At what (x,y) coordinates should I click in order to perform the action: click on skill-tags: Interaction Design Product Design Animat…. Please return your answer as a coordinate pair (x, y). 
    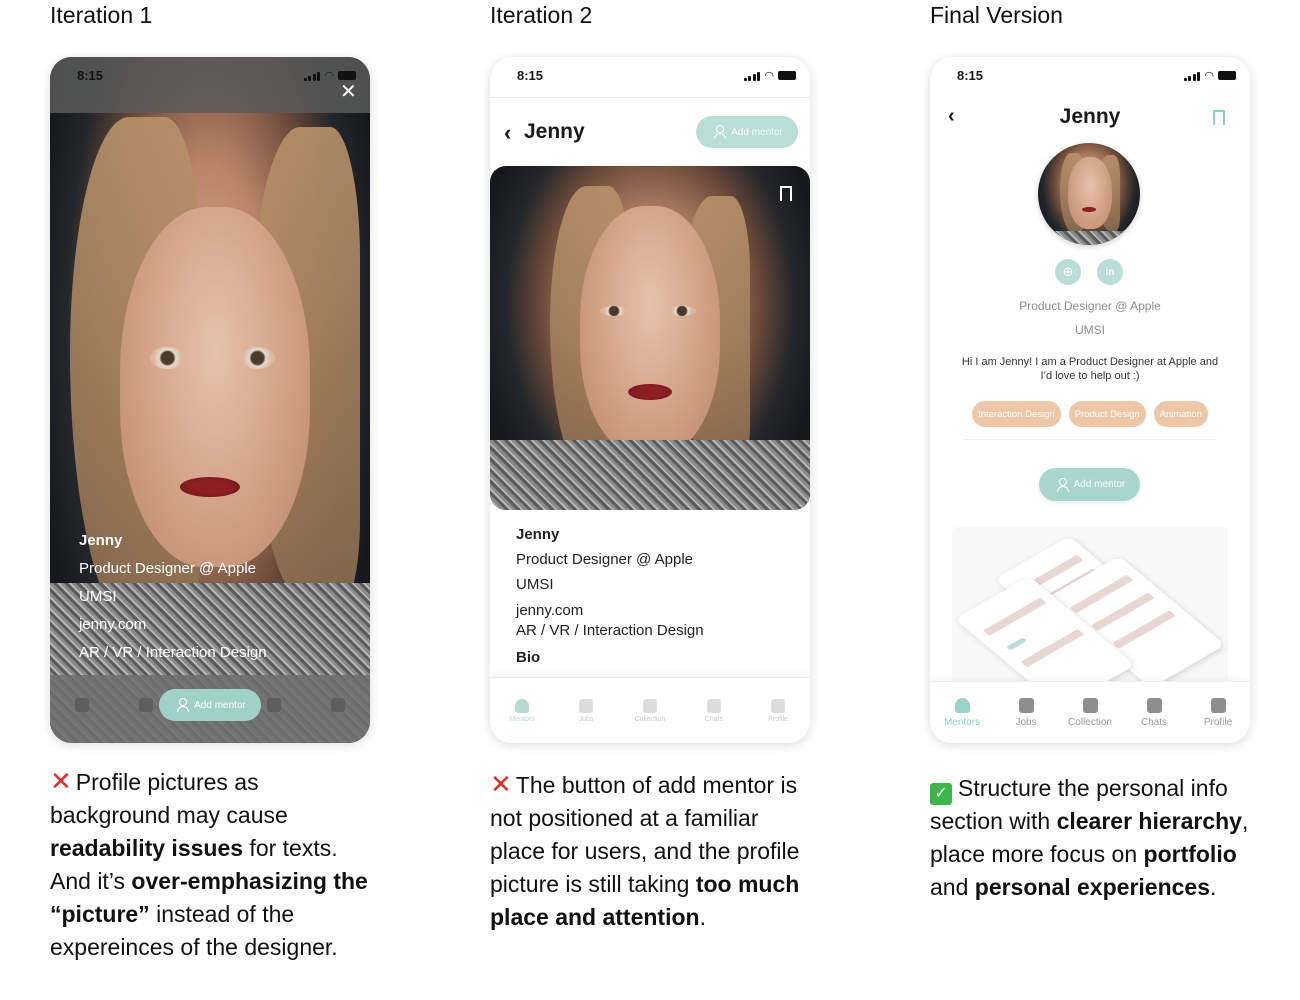
    Looking at the image, I should click on (1090, 414).